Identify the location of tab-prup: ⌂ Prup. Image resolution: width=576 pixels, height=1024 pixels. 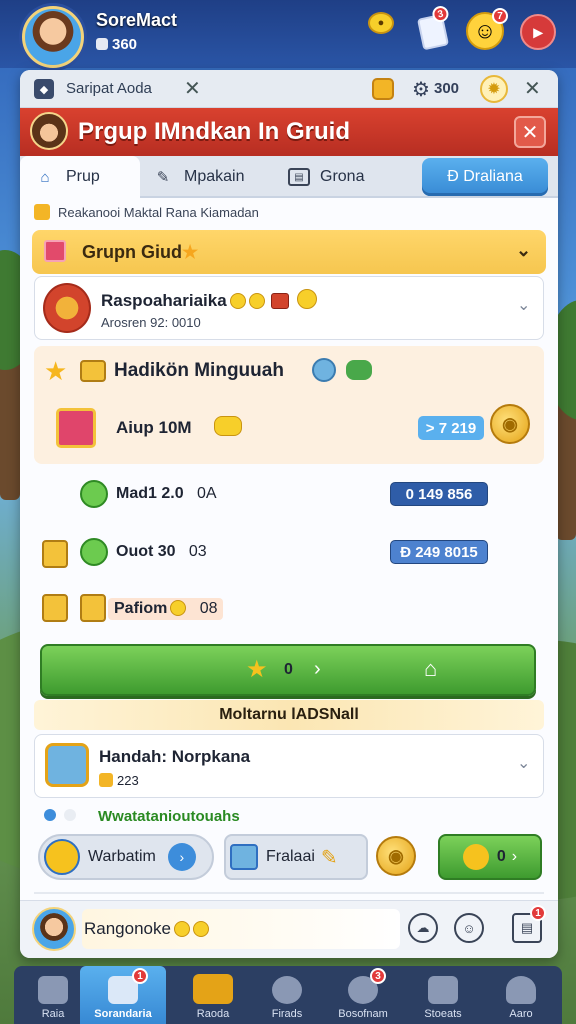
(80, 177).